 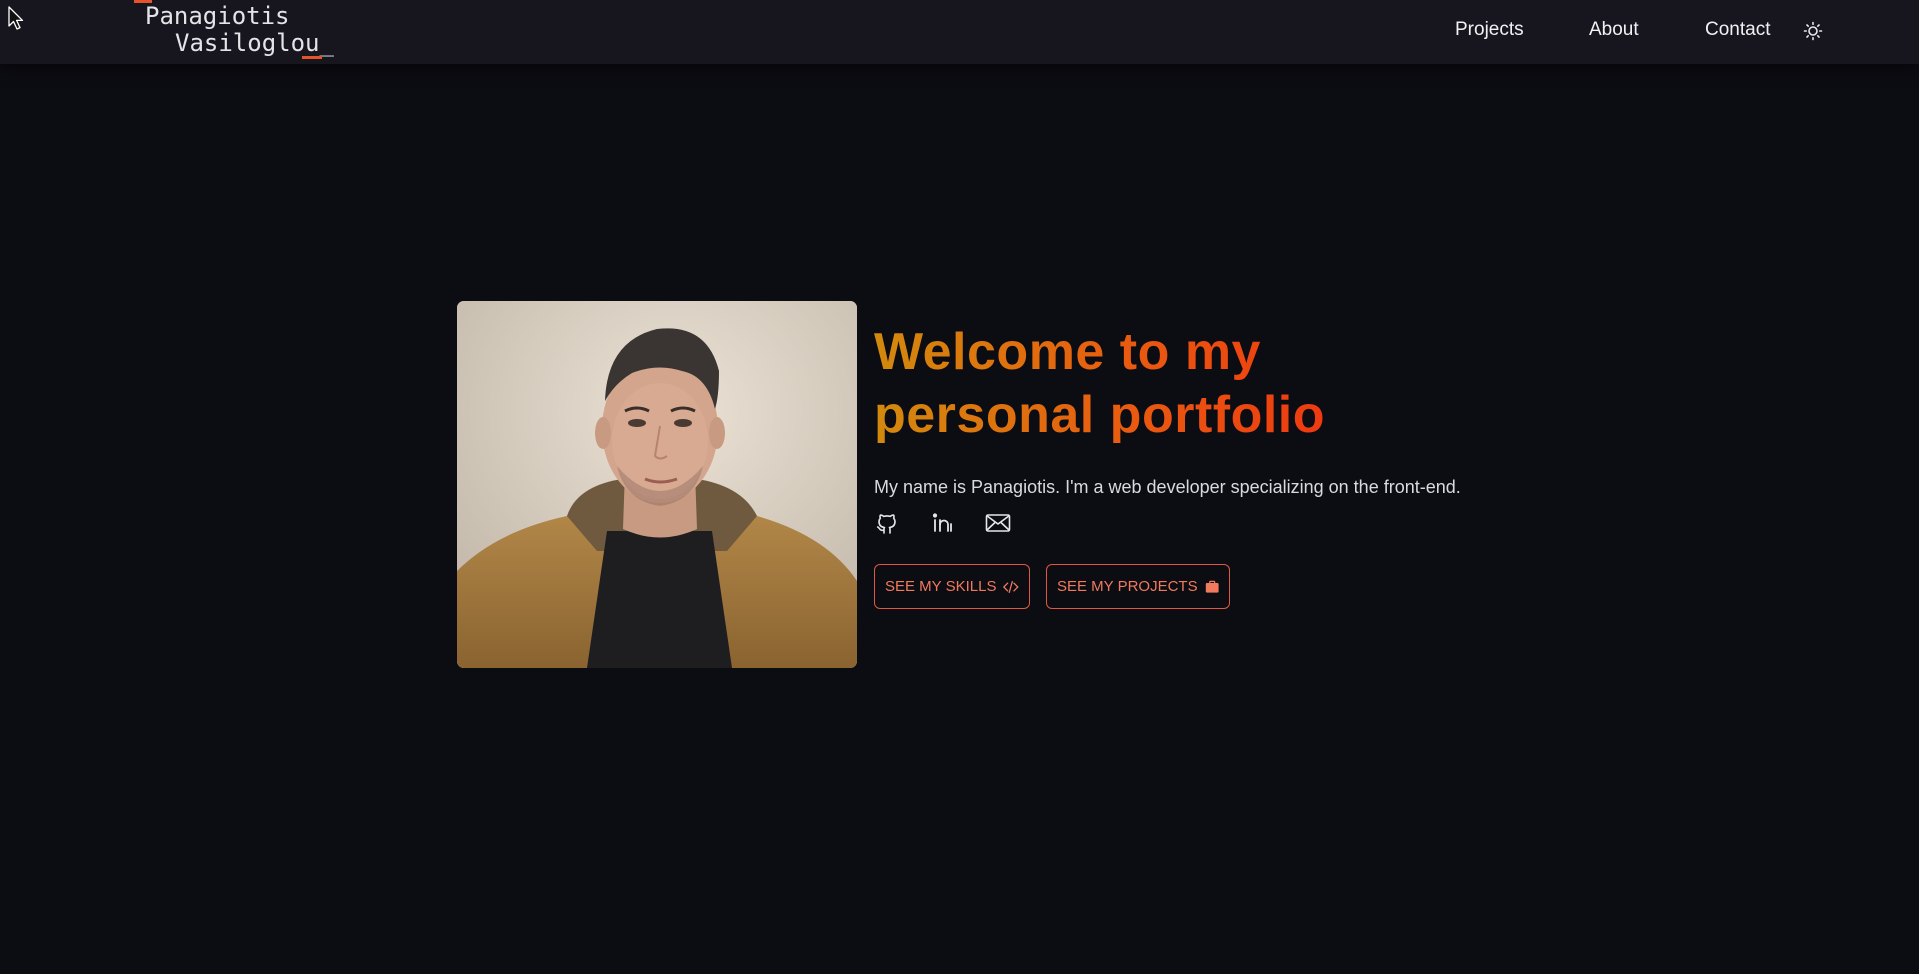 What do you see at coordinates (1489, 30) in the screenshot?
I see `nav-link-projects: Projects` at bounding box center [1489, 30].